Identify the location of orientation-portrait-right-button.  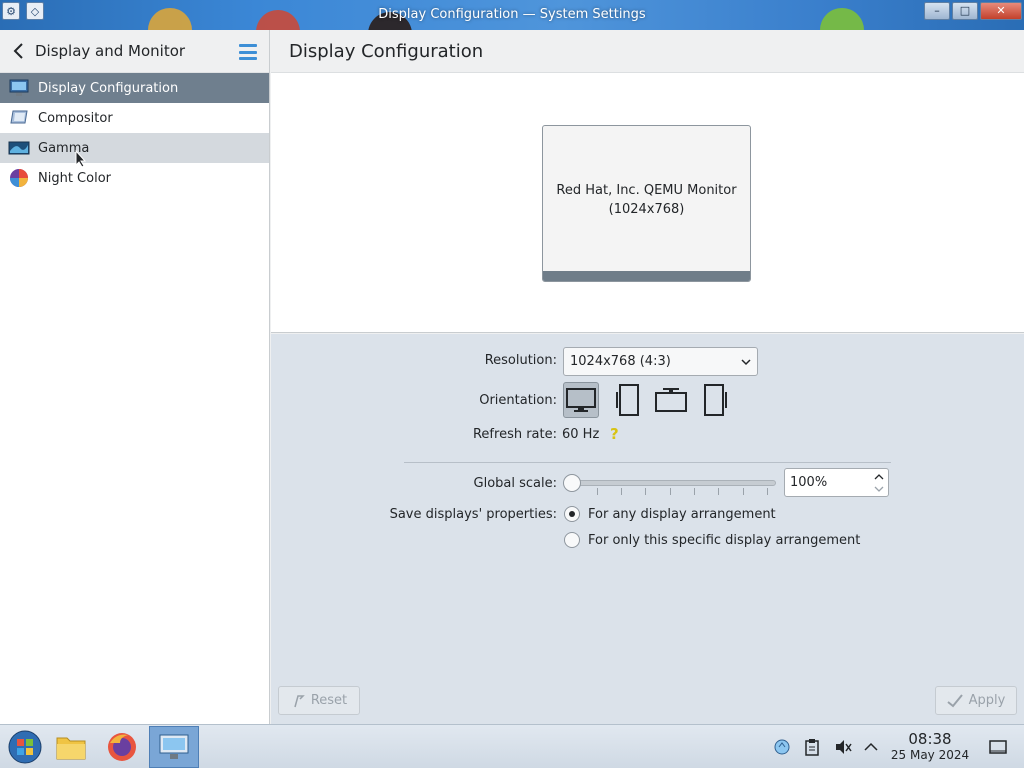
(716, 400).